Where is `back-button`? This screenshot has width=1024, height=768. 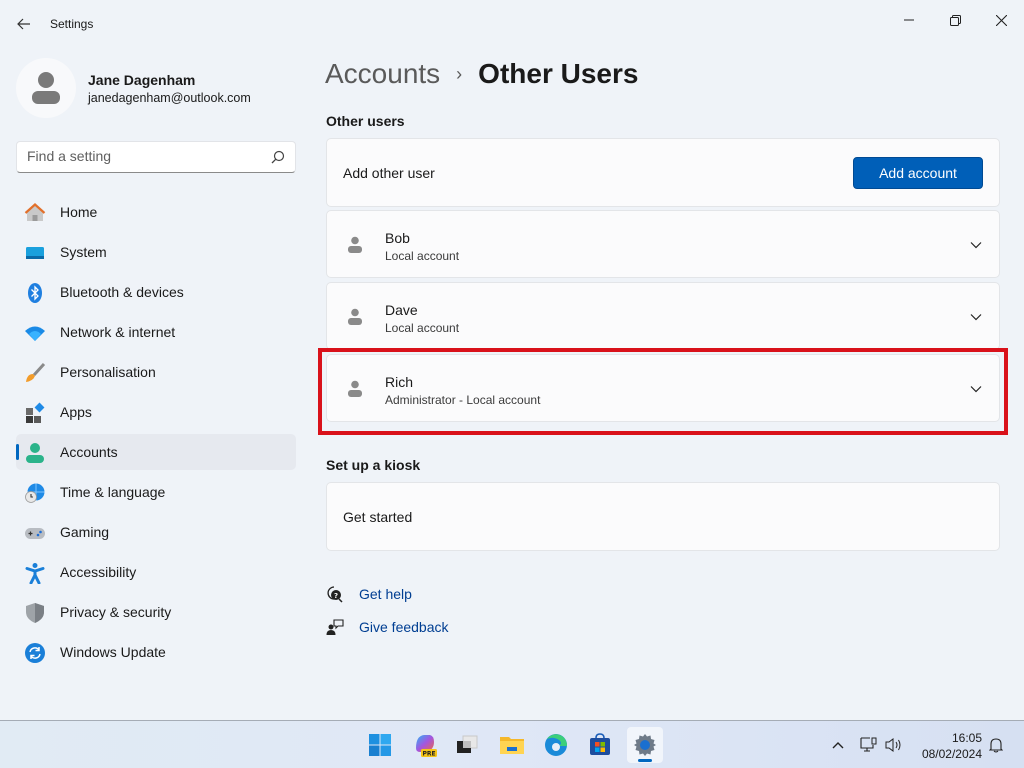 back-button is located at coordinates (24, 24).